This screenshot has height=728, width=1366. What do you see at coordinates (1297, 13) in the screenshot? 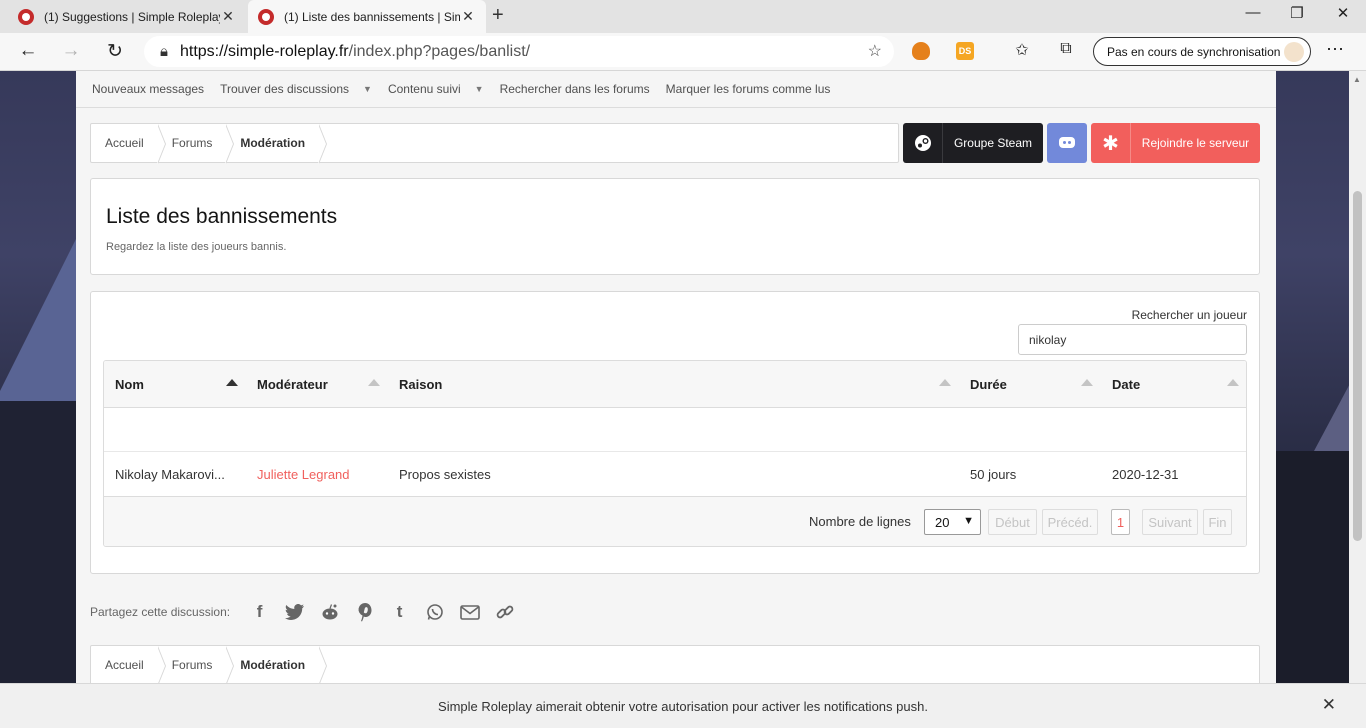
I see `restore-icon: ❐` at bounding box center [1297, 13].